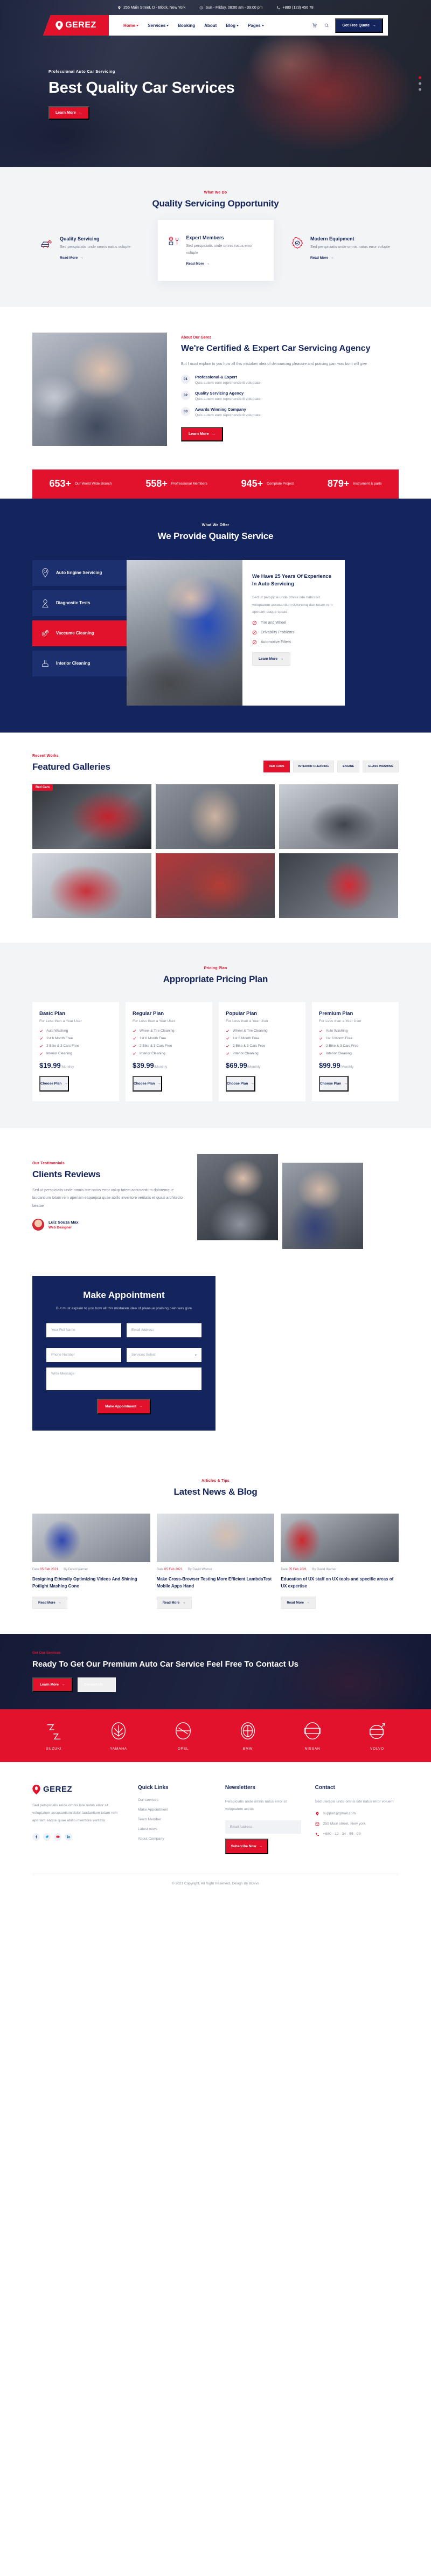 The width and height of the screenshot is (431, 2576). What do you see at coordinates (276, 766) in the screenshot?
I see `gallery-filter-red-cars: RED CARS` at bounding box center [276, 766].